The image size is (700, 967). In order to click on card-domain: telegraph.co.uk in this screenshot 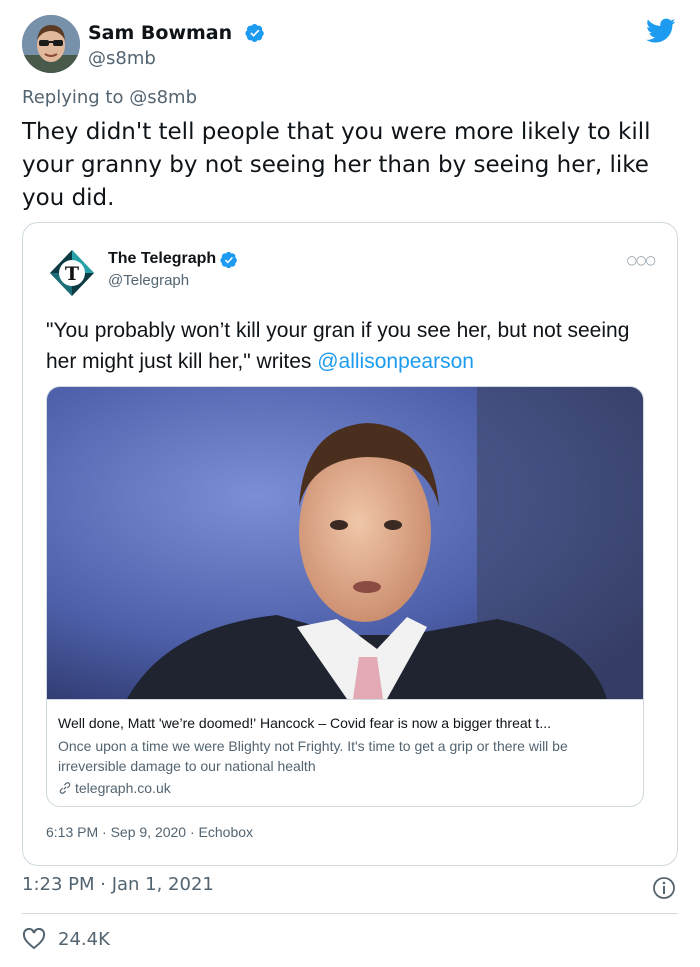, I will do `click(345, 788)`.